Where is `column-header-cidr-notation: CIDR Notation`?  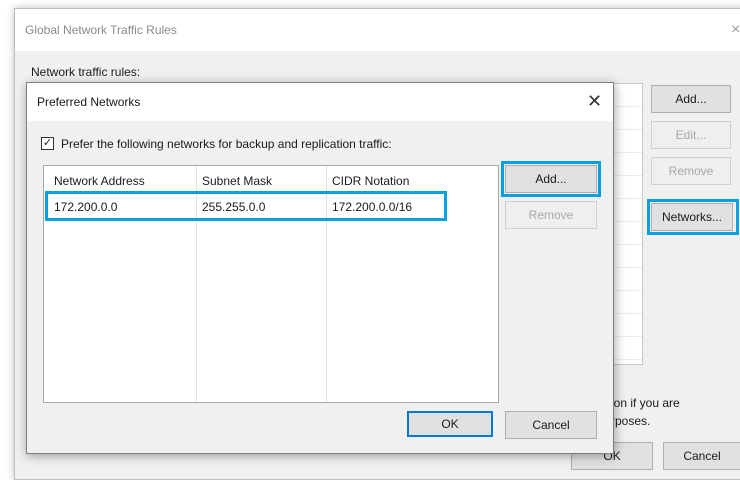
column-header-cidr-notation: CIDR Notation is located at coordinates (370, 181).